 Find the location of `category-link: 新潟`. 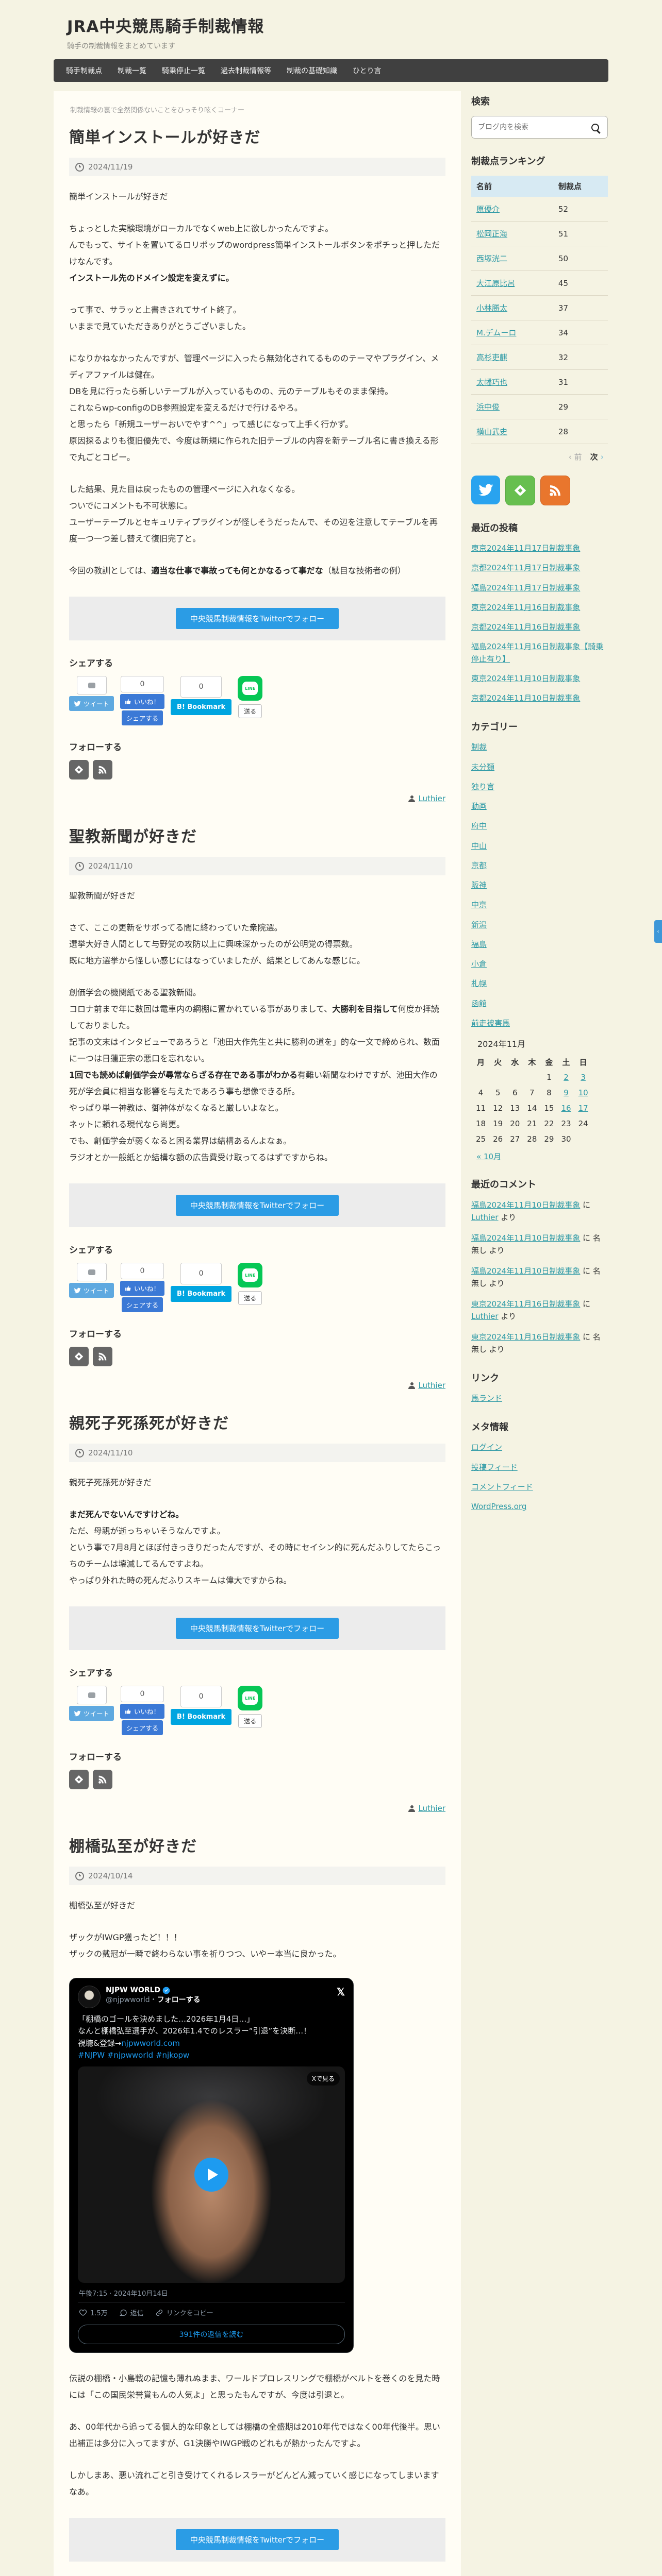

category-link: 新潟 is located at coordinates (479, 924).